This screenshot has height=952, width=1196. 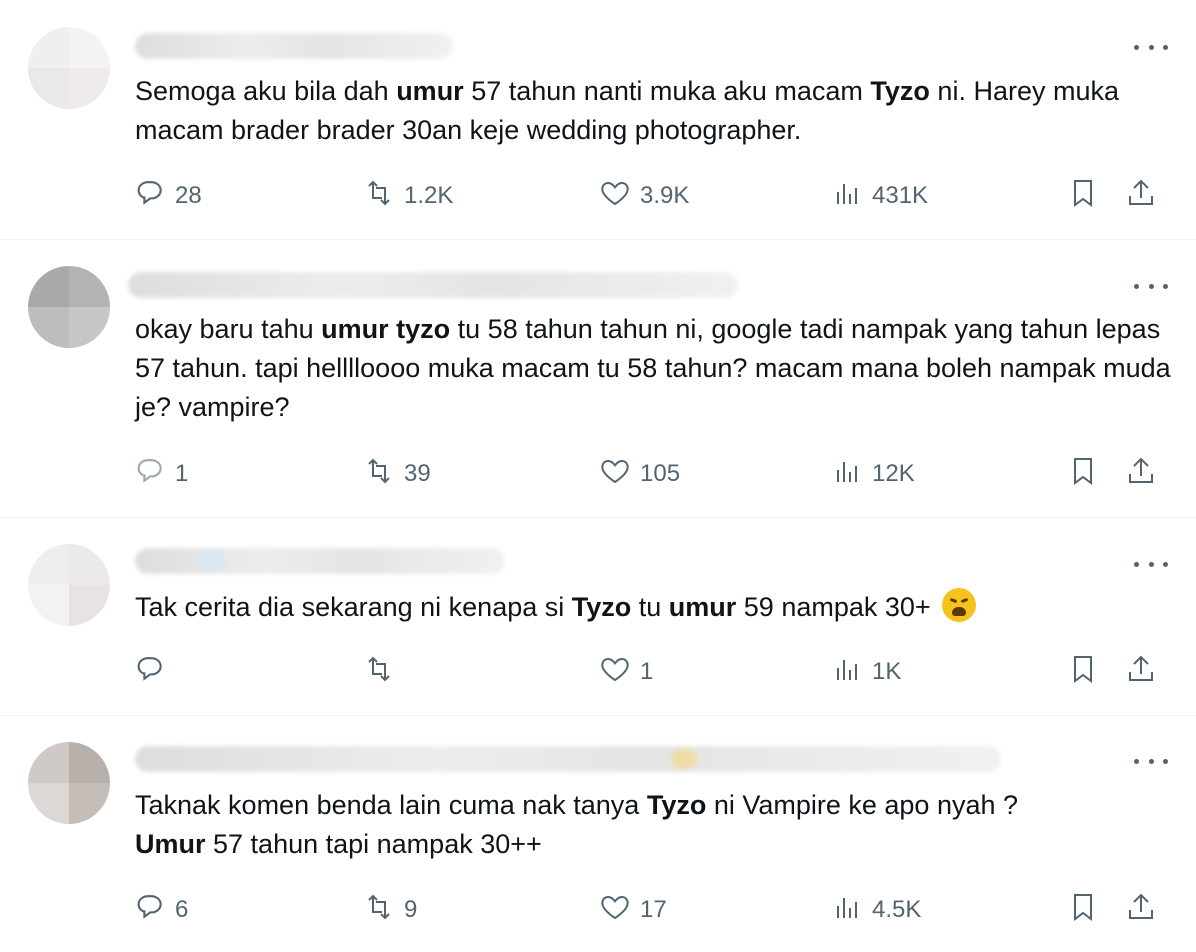 I want to click on views-count: 431K, so click(x=900, y=195).